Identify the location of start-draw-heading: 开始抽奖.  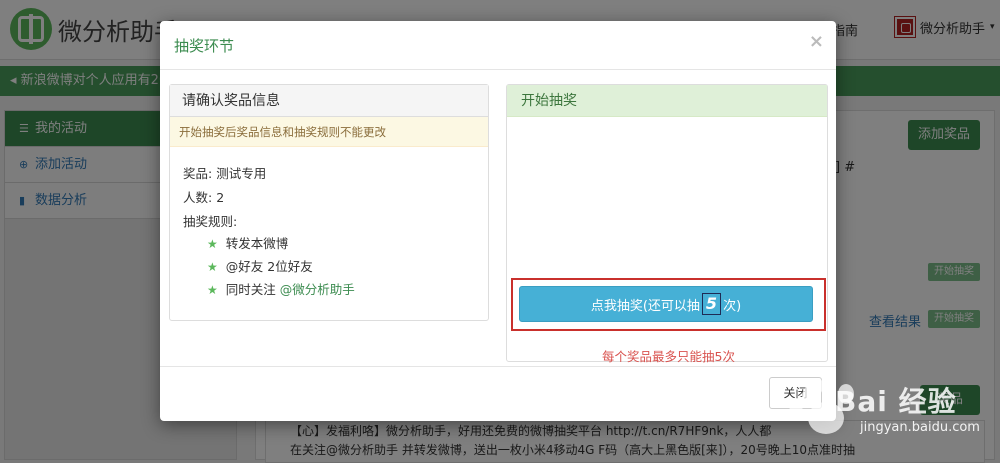
(667, 101).